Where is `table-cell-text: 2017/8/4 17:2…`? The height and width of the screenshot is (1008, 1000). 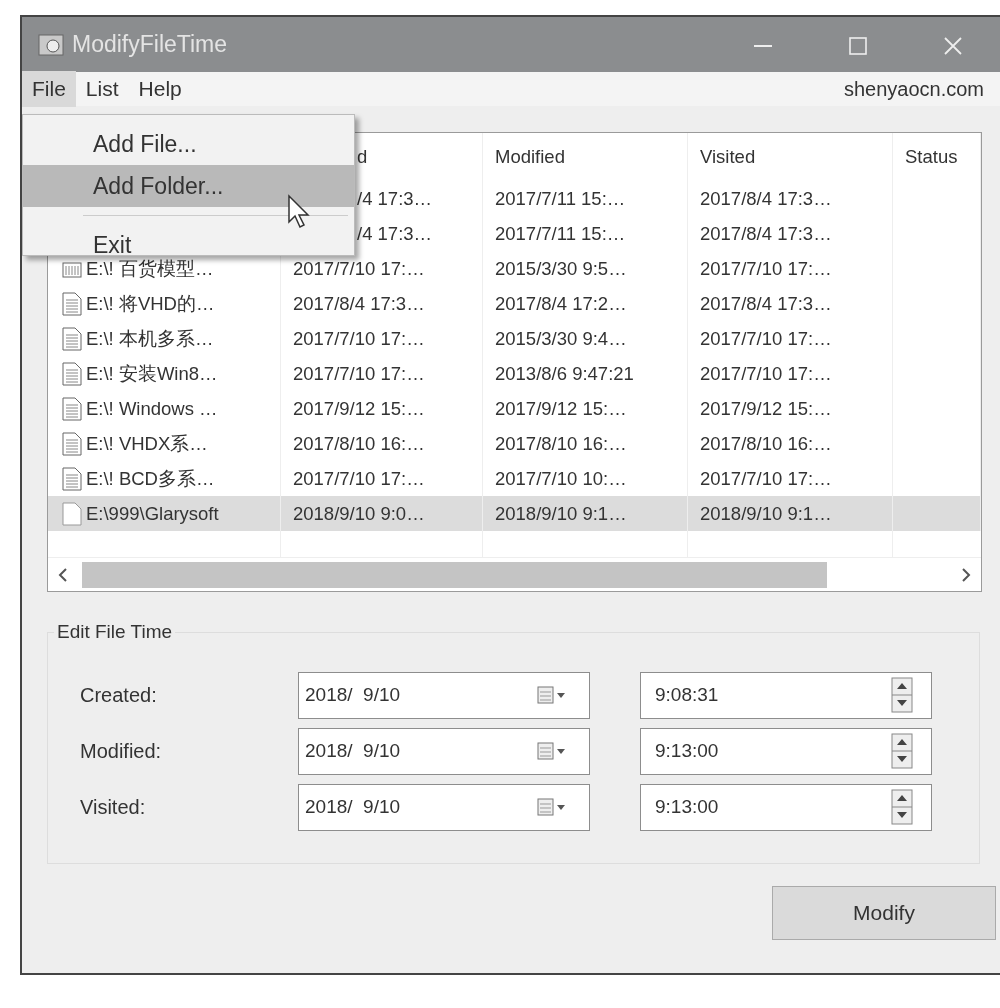
table-cell-text: 2017/8/4 17:2… is located at coordinates (561, 303).